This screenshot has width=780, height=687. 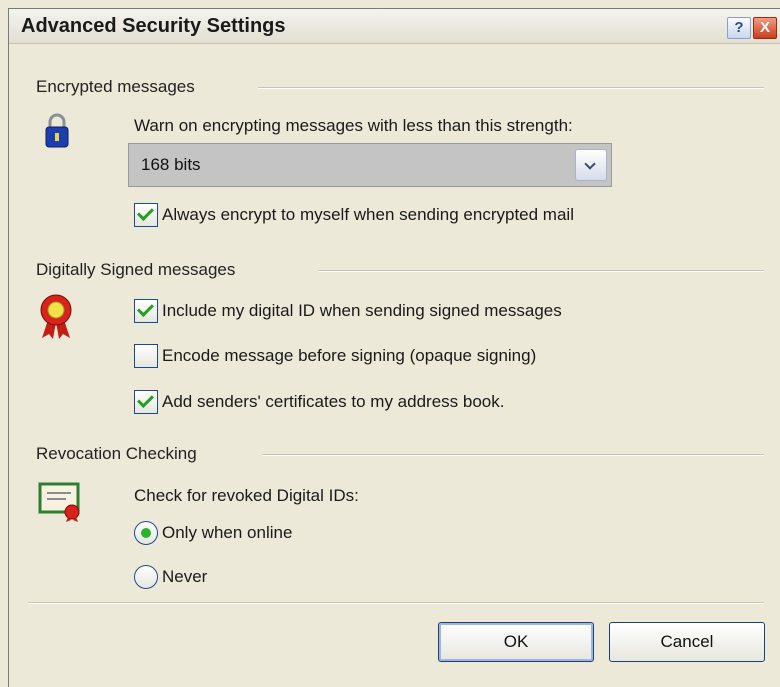 I want to click on encryption-strength-select: 168 bits, so click(x=370, y=165).